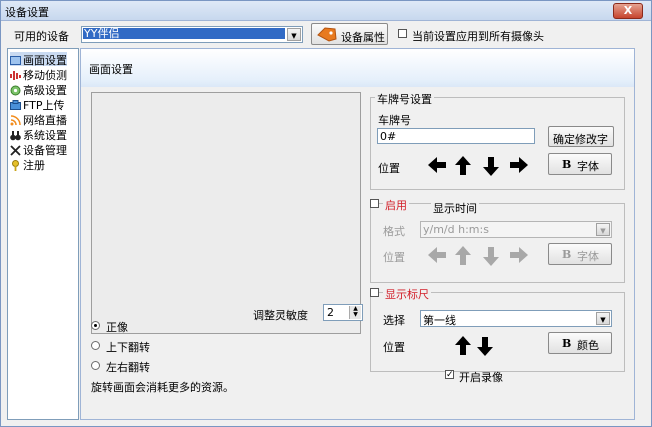 The height and width of the screenshot is (427, 652). What do you see at coordinates (439, 320) in the screenshot?
I see `ruler-line-value: 第一线` at bounding box center [439, 320].